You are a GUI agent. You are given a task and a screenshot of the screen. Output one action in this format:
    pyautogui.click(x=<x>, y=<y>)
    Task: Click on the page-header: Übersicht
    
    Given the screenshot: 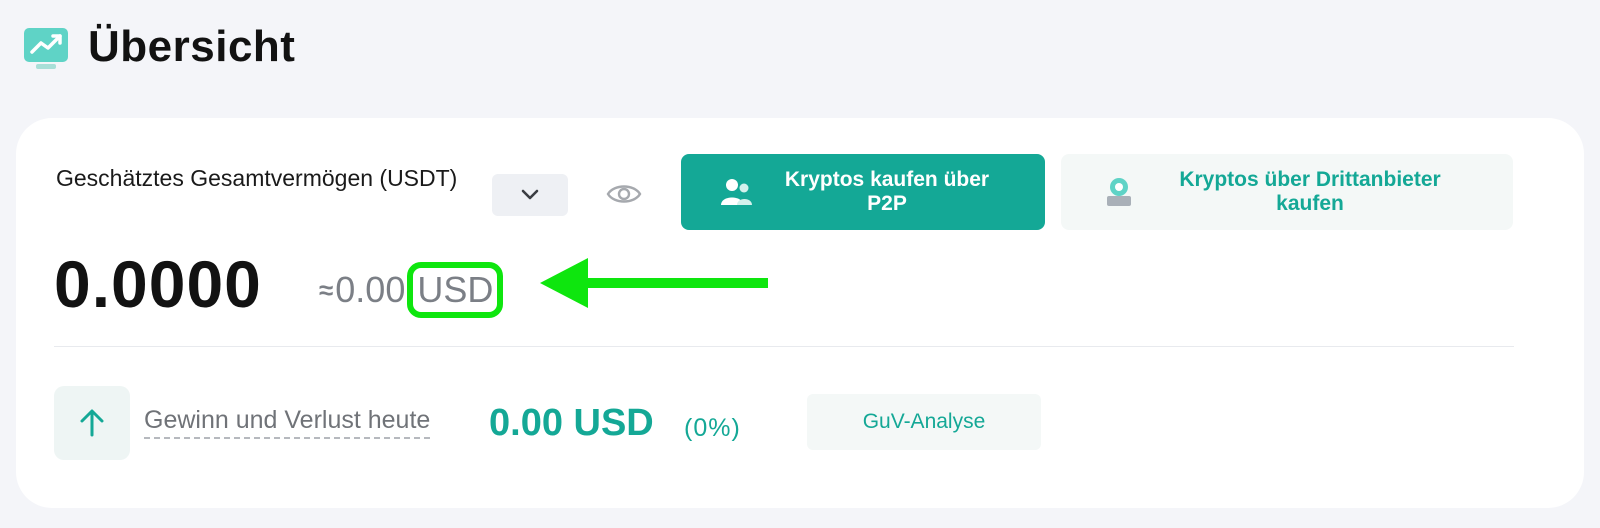 What is the action you would take?
    pyautogui.click(x=158, y=47)
    